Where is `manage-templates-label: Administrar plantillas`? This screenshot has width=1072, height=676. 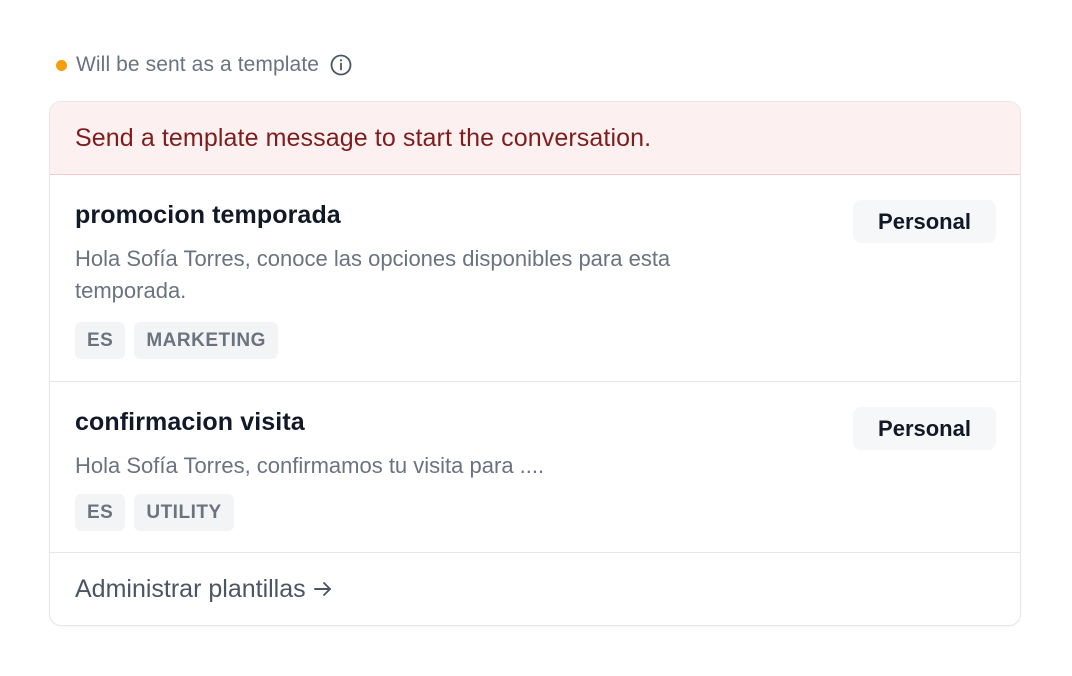 manage-templates-label: Administrar plantillas is located at coordinates (190, 588).